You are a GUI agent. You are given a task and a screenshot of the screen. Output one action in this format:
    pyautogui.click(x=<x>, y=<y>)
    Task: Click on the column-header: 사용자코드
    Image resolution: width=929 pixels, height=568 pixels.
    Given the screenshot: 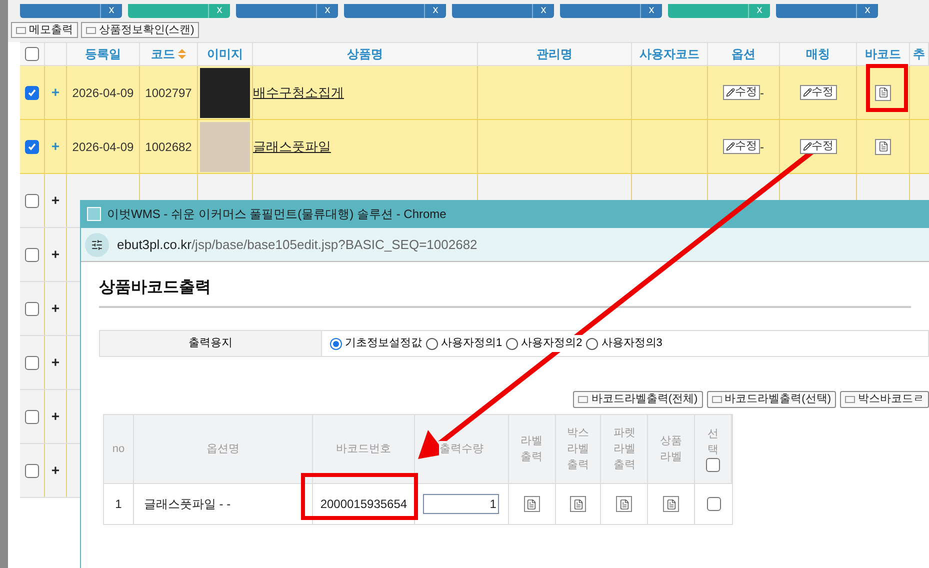 What is the action you would take?
    pyautogui.click(x=670, y=54)
    